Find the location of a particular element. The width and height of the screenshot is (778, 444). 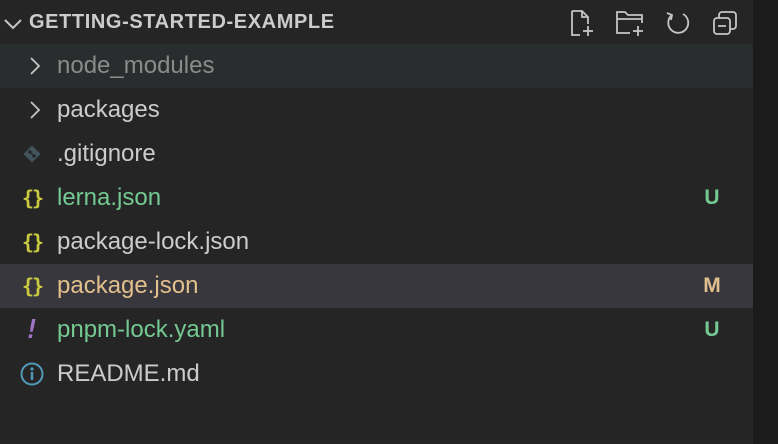

explorer-section-header: GETTING-STARTED-EXAMPLE is located at coordinates (376, 22).